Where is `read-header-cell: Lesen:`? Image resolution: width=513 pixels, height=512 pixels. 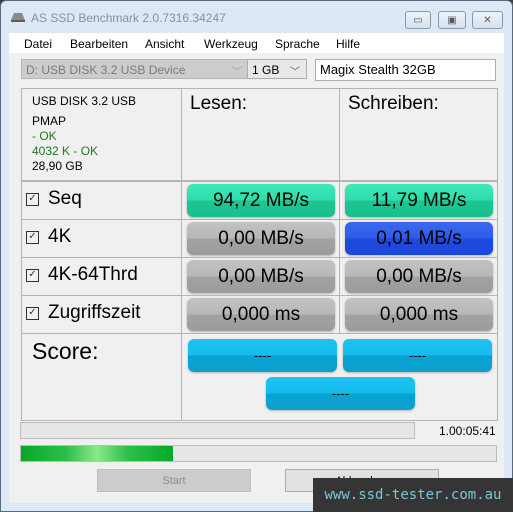
read-header-cell: Lesen: is located at coordinates (260, 134).